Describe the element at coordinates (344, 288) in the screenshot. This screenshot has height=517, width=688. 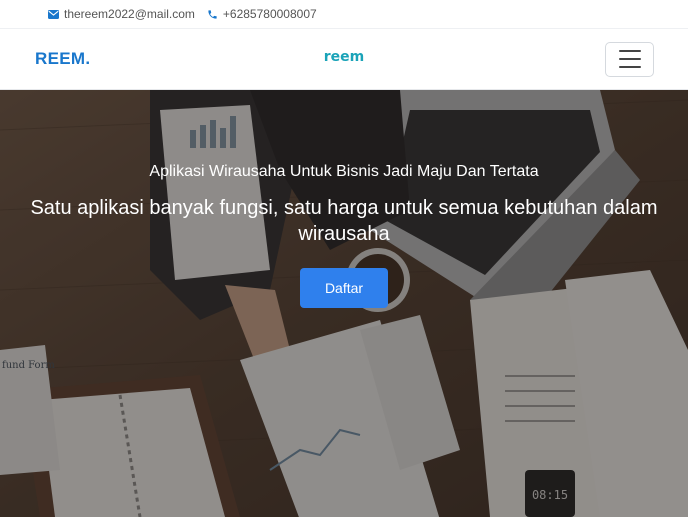
I see `register-button: Daftar` at that location.